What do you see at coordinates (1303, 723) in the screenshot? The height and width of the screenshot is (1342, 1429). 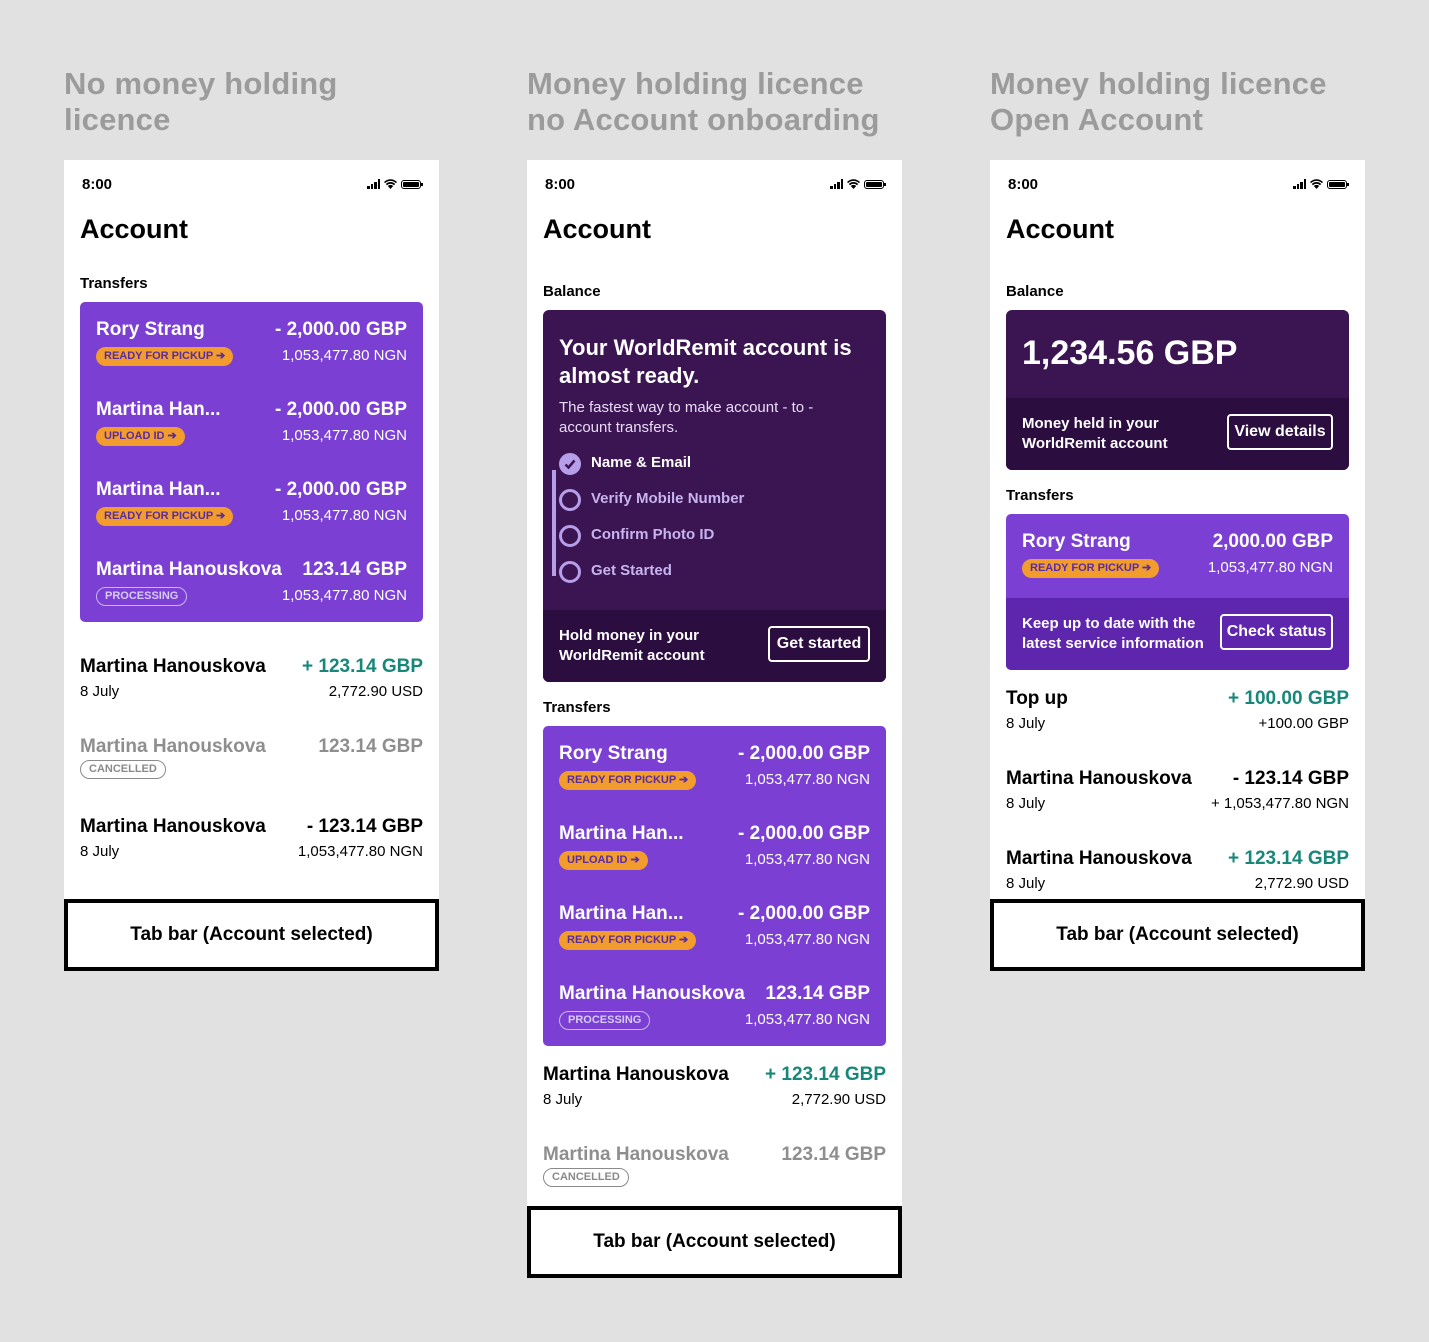 I see `transaction-sub-amount: +100.00 GBP` at bounding box center [1303, 723].